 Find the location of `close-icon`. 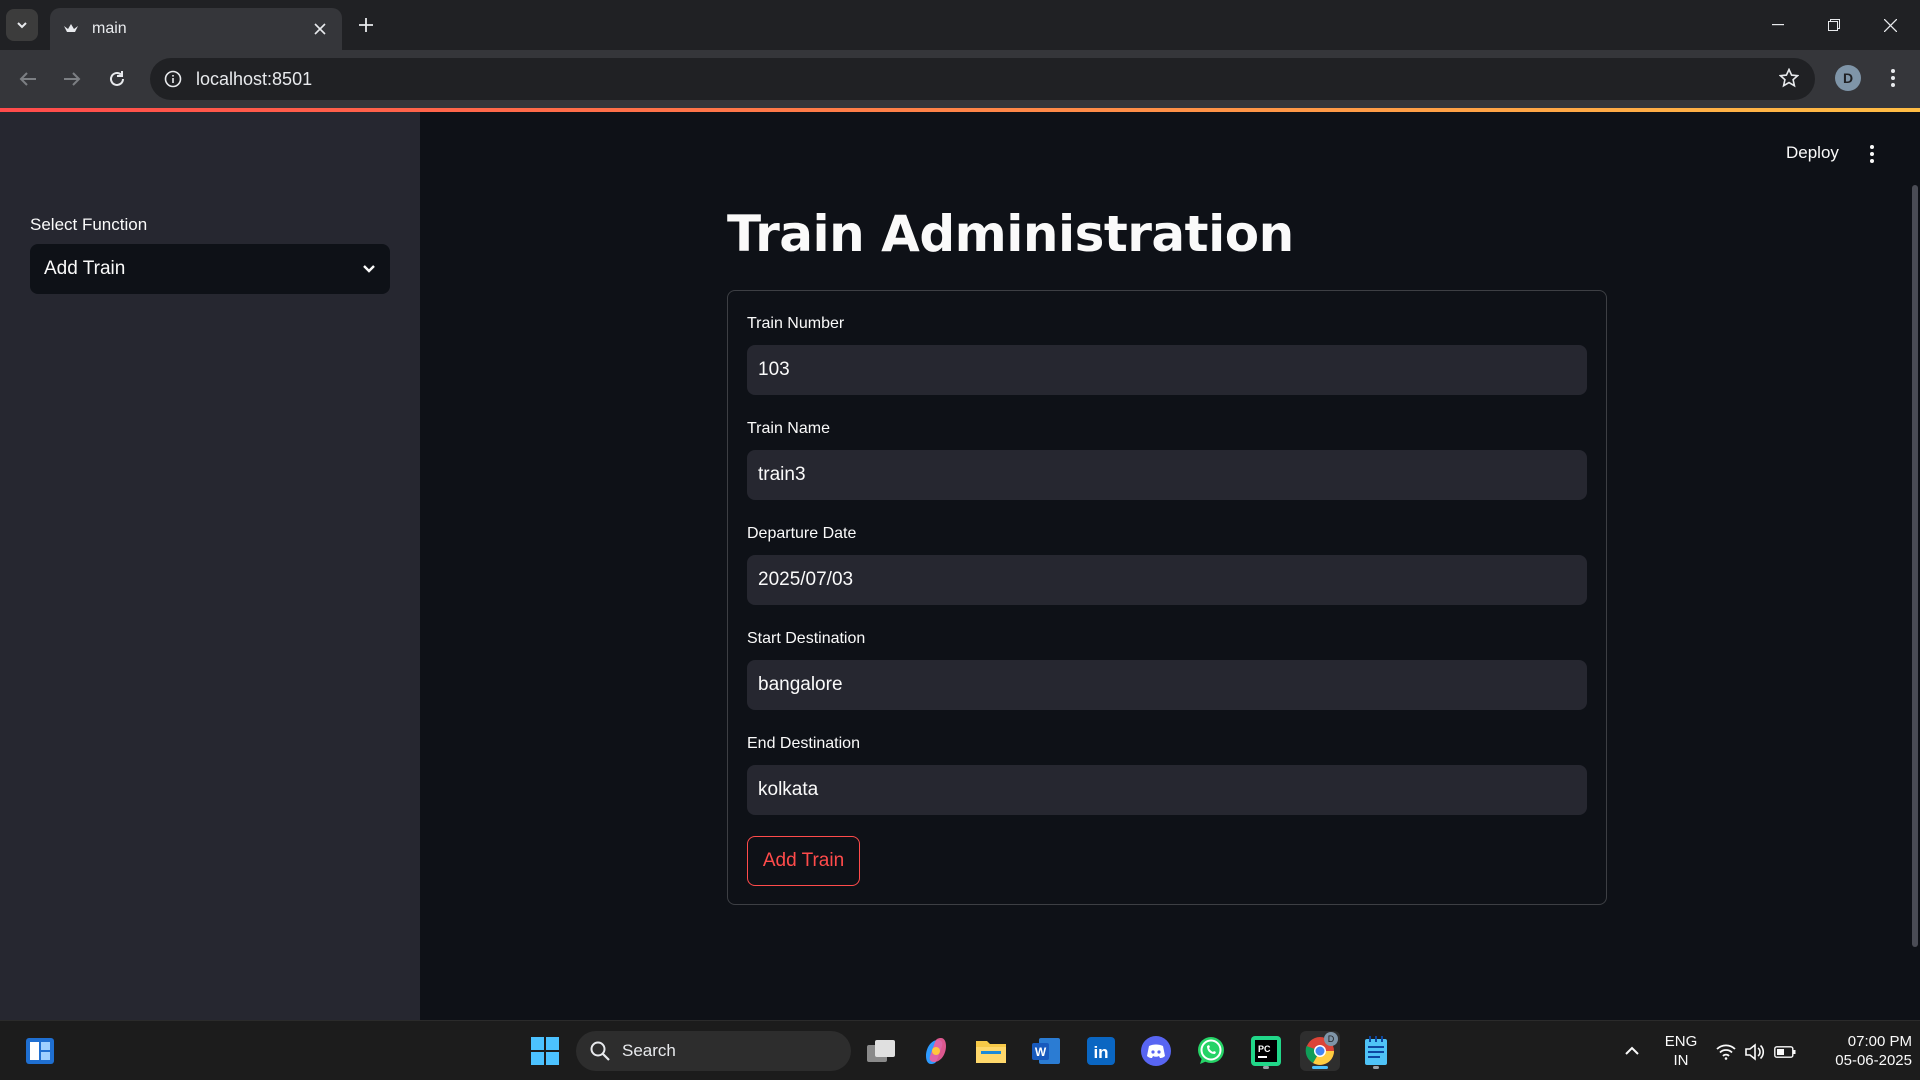

close-icon is located at coordinates (1890, 25).